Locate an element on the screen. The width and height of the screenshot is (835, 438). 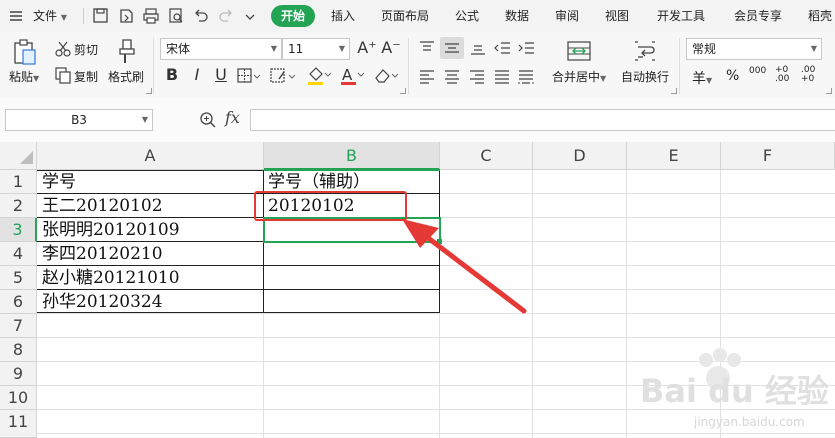
row-header-1: 1 is located at coordinates (18, 182).